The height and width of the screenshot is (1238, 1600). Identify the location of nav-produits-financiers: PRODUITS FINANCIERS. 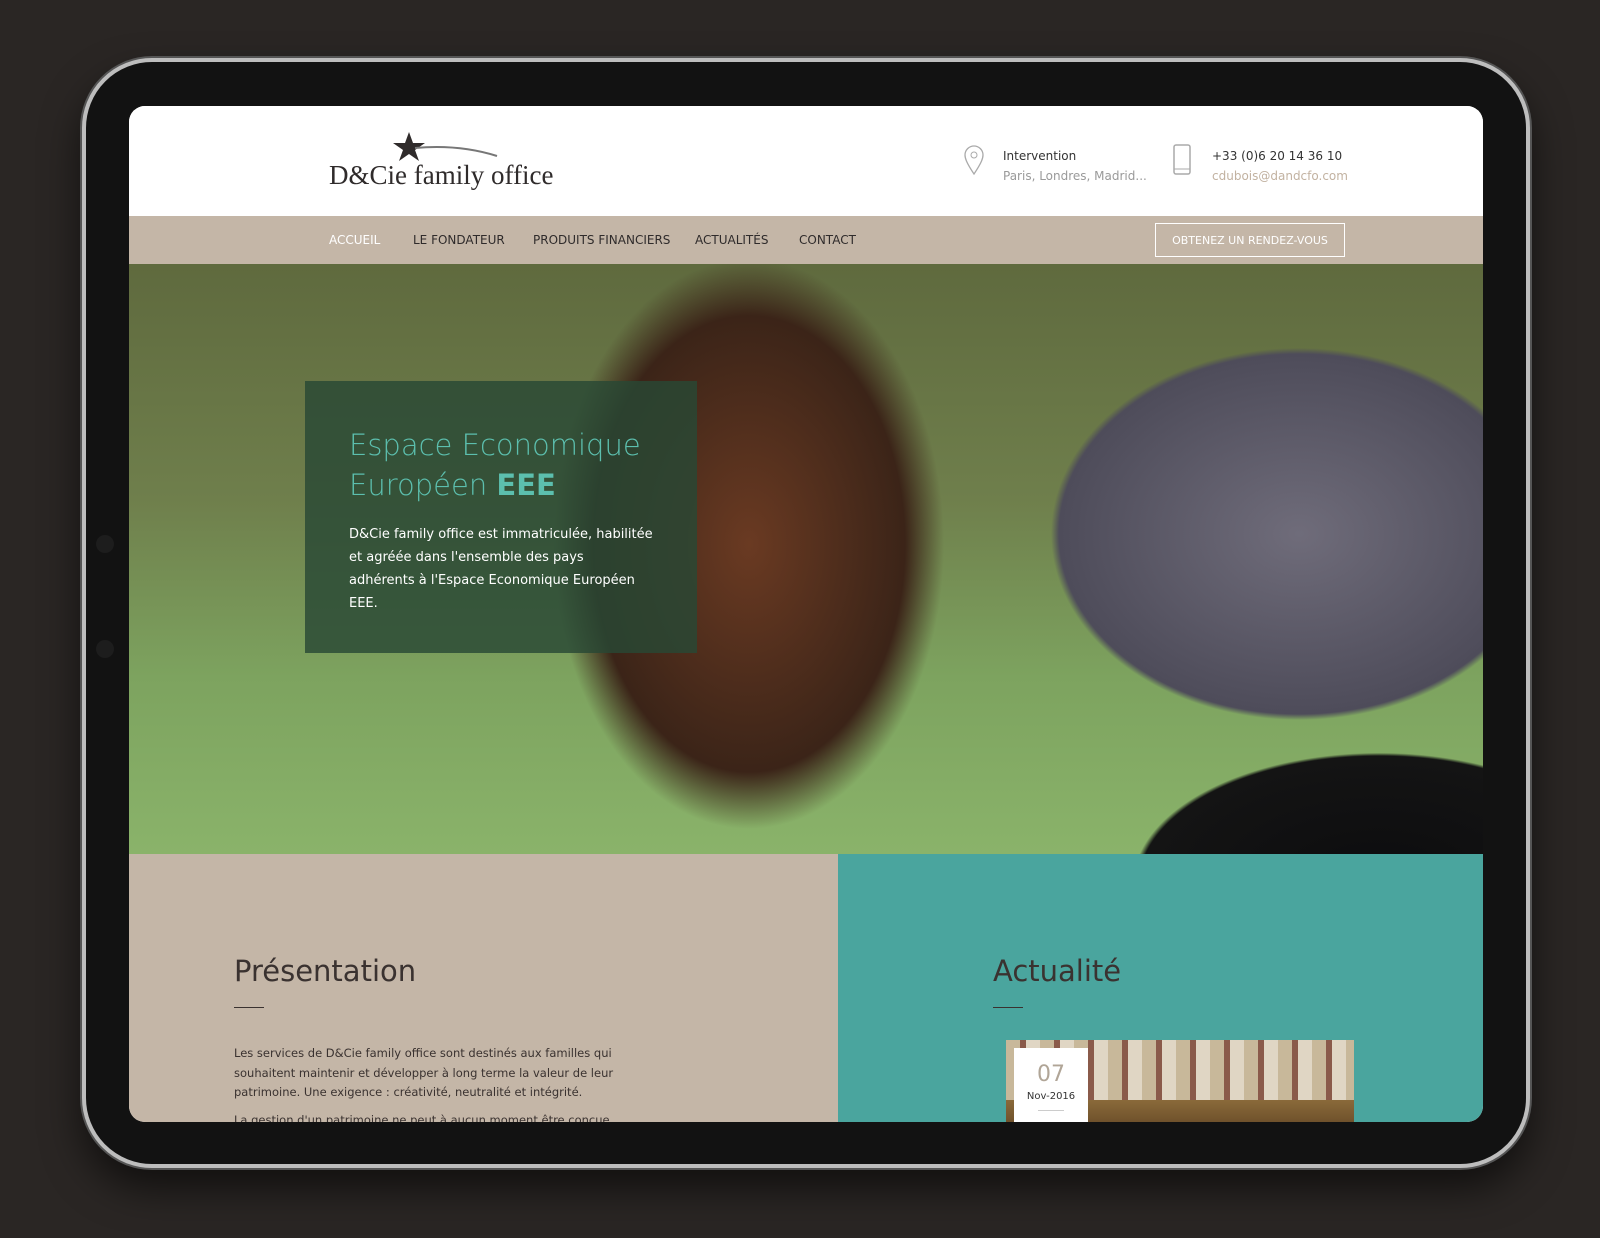
(601, 240).